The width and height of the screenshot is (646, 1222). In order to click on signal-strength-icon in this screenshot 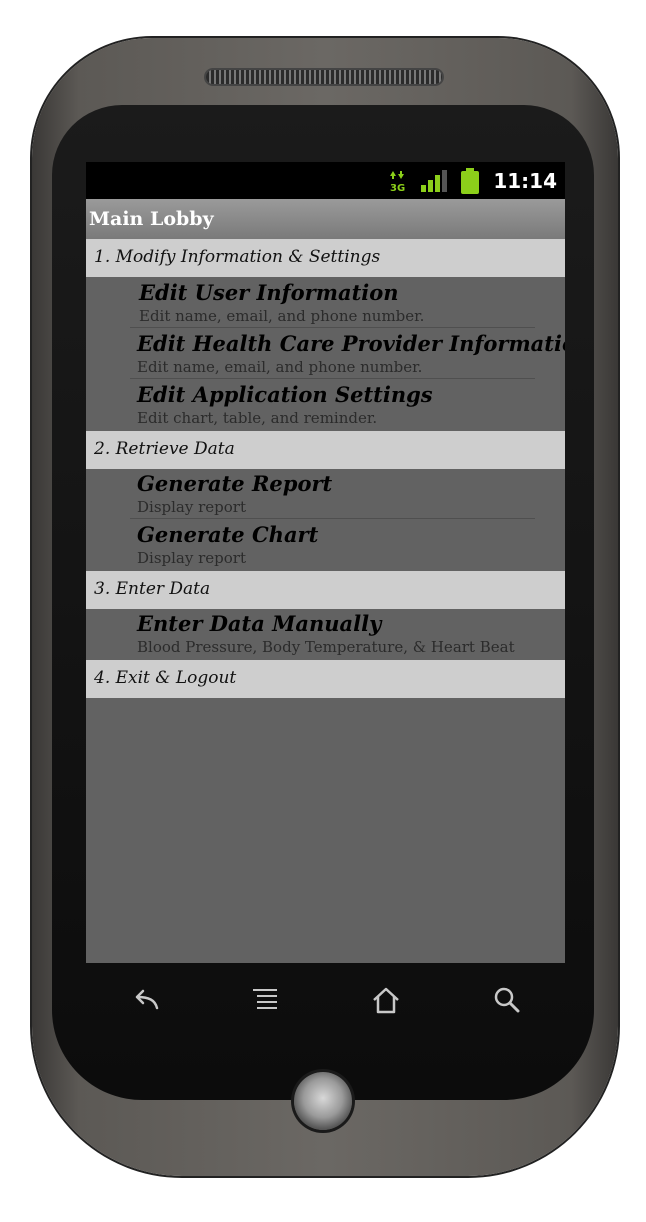, I will do `click(434, 180)`.